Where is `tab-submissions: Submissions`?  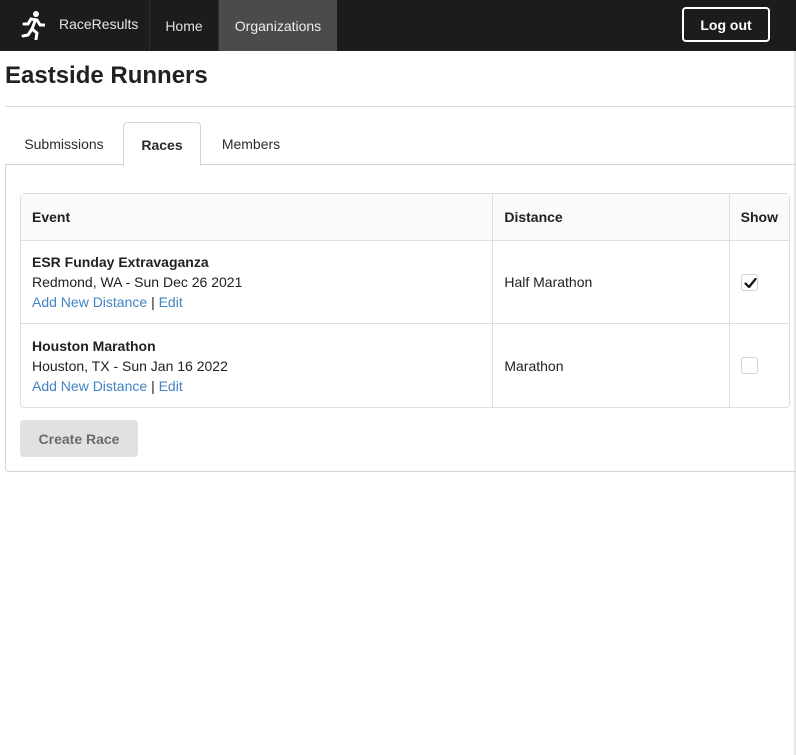
tab-submissions: Submissions is located at coordinates (64, 143).